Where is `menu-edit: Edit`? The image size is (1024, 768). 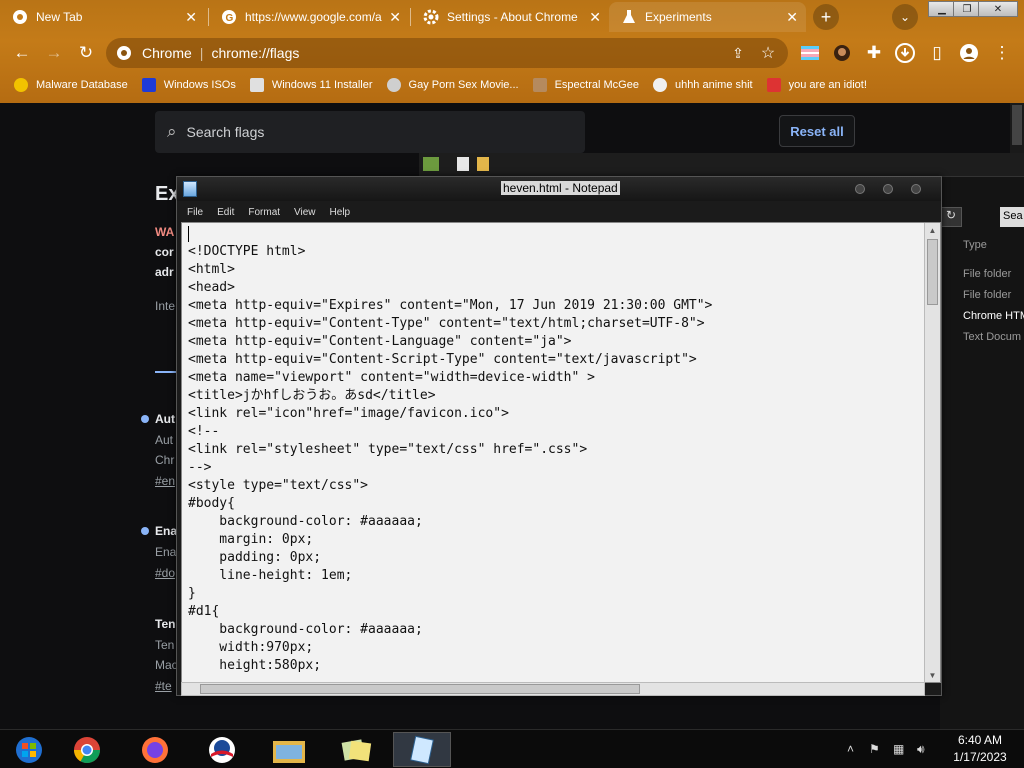
menu-edit: Edit is located at coordinates (225, 212).